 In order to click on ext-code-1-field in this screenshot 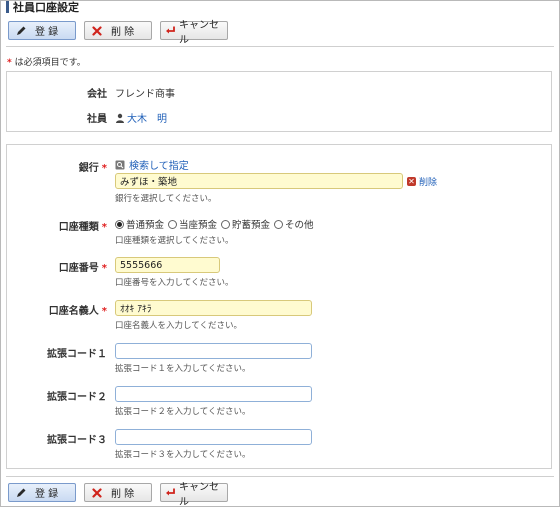, I will do `click(213, 351)`.